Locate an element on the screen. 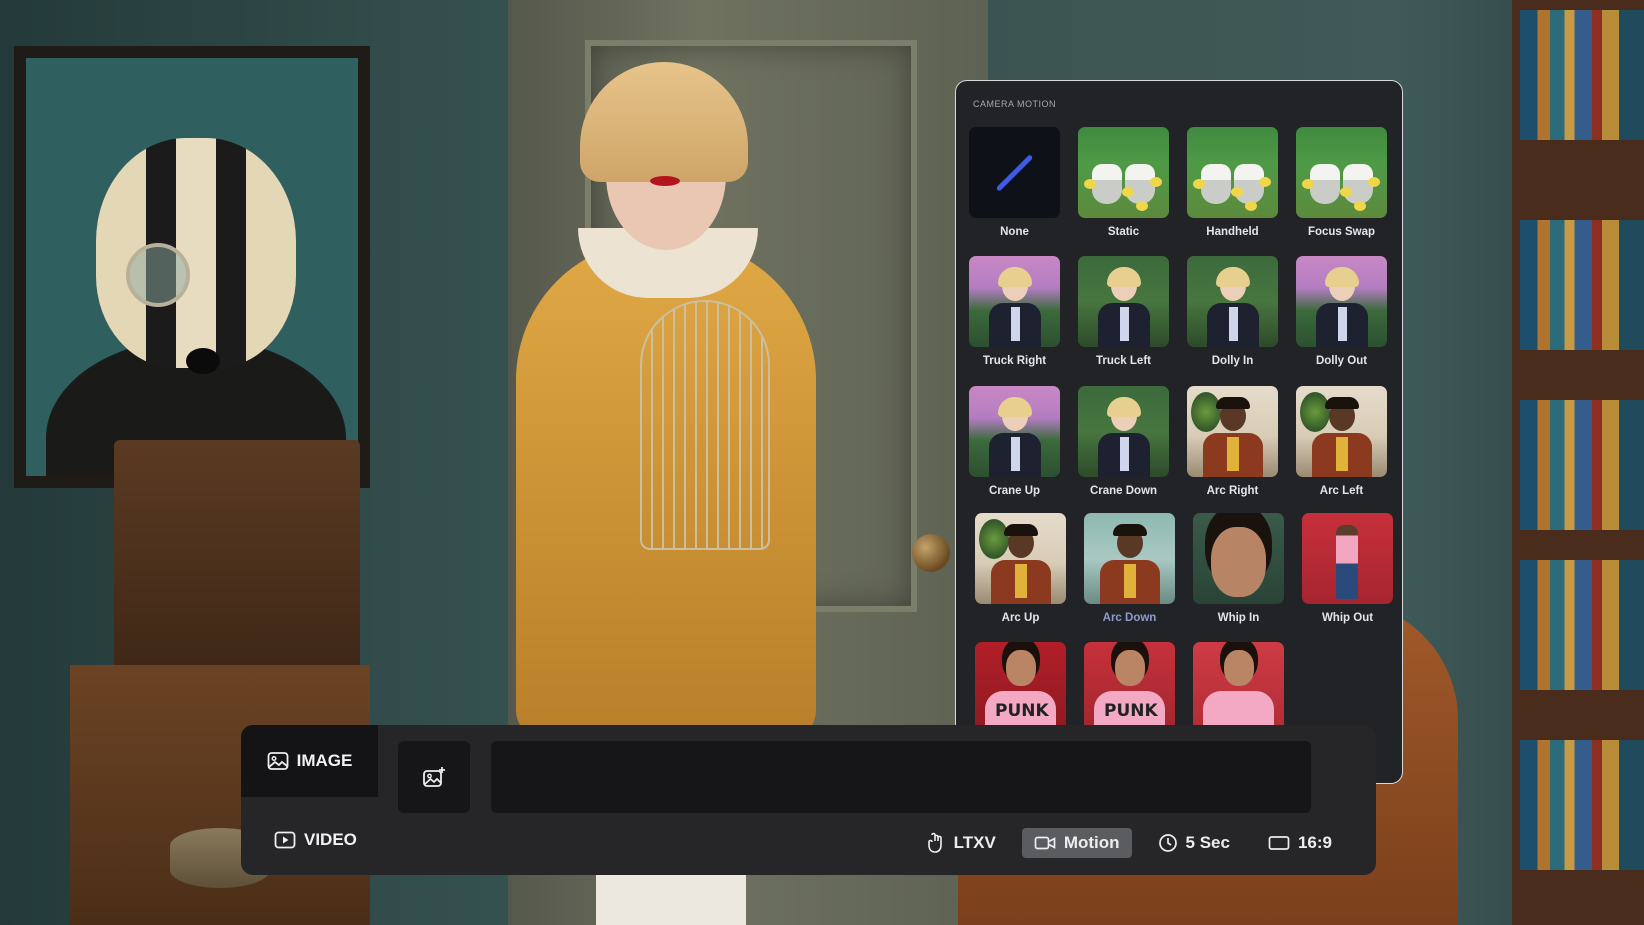  motion-option-truck-right: Truck Right is located at coordinates (1014, 312).